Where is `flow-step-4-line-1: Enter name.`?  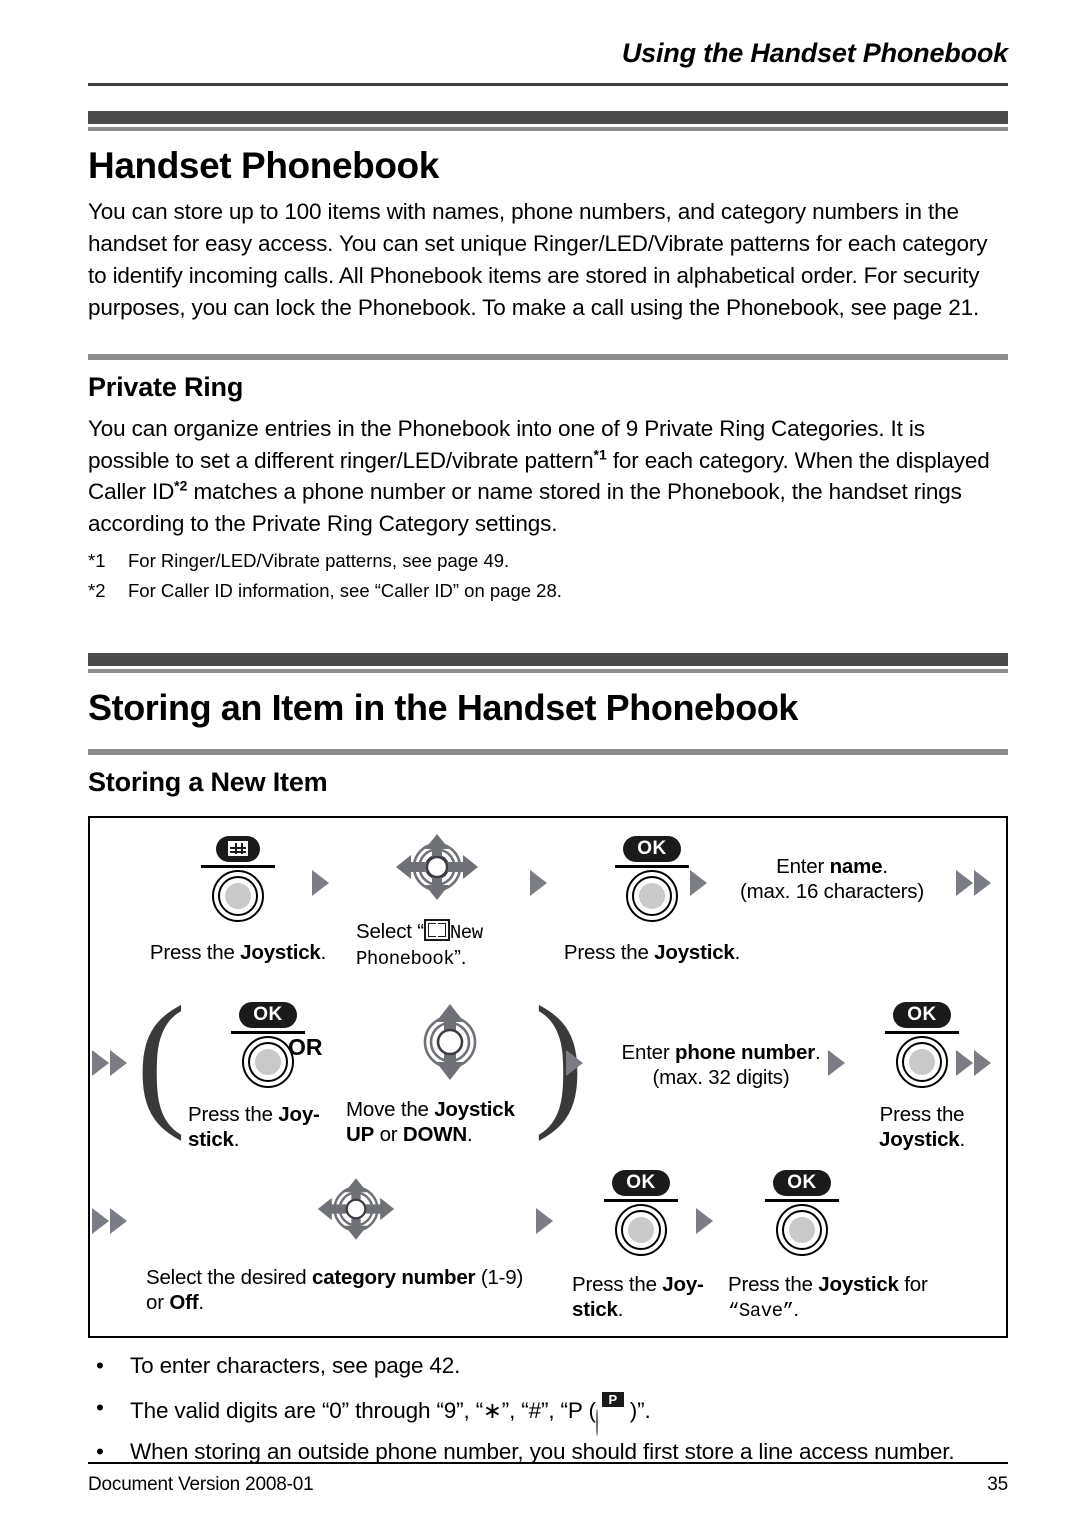
flow-step-4-line-1: Enter name. is located at coordinates (832, 866).